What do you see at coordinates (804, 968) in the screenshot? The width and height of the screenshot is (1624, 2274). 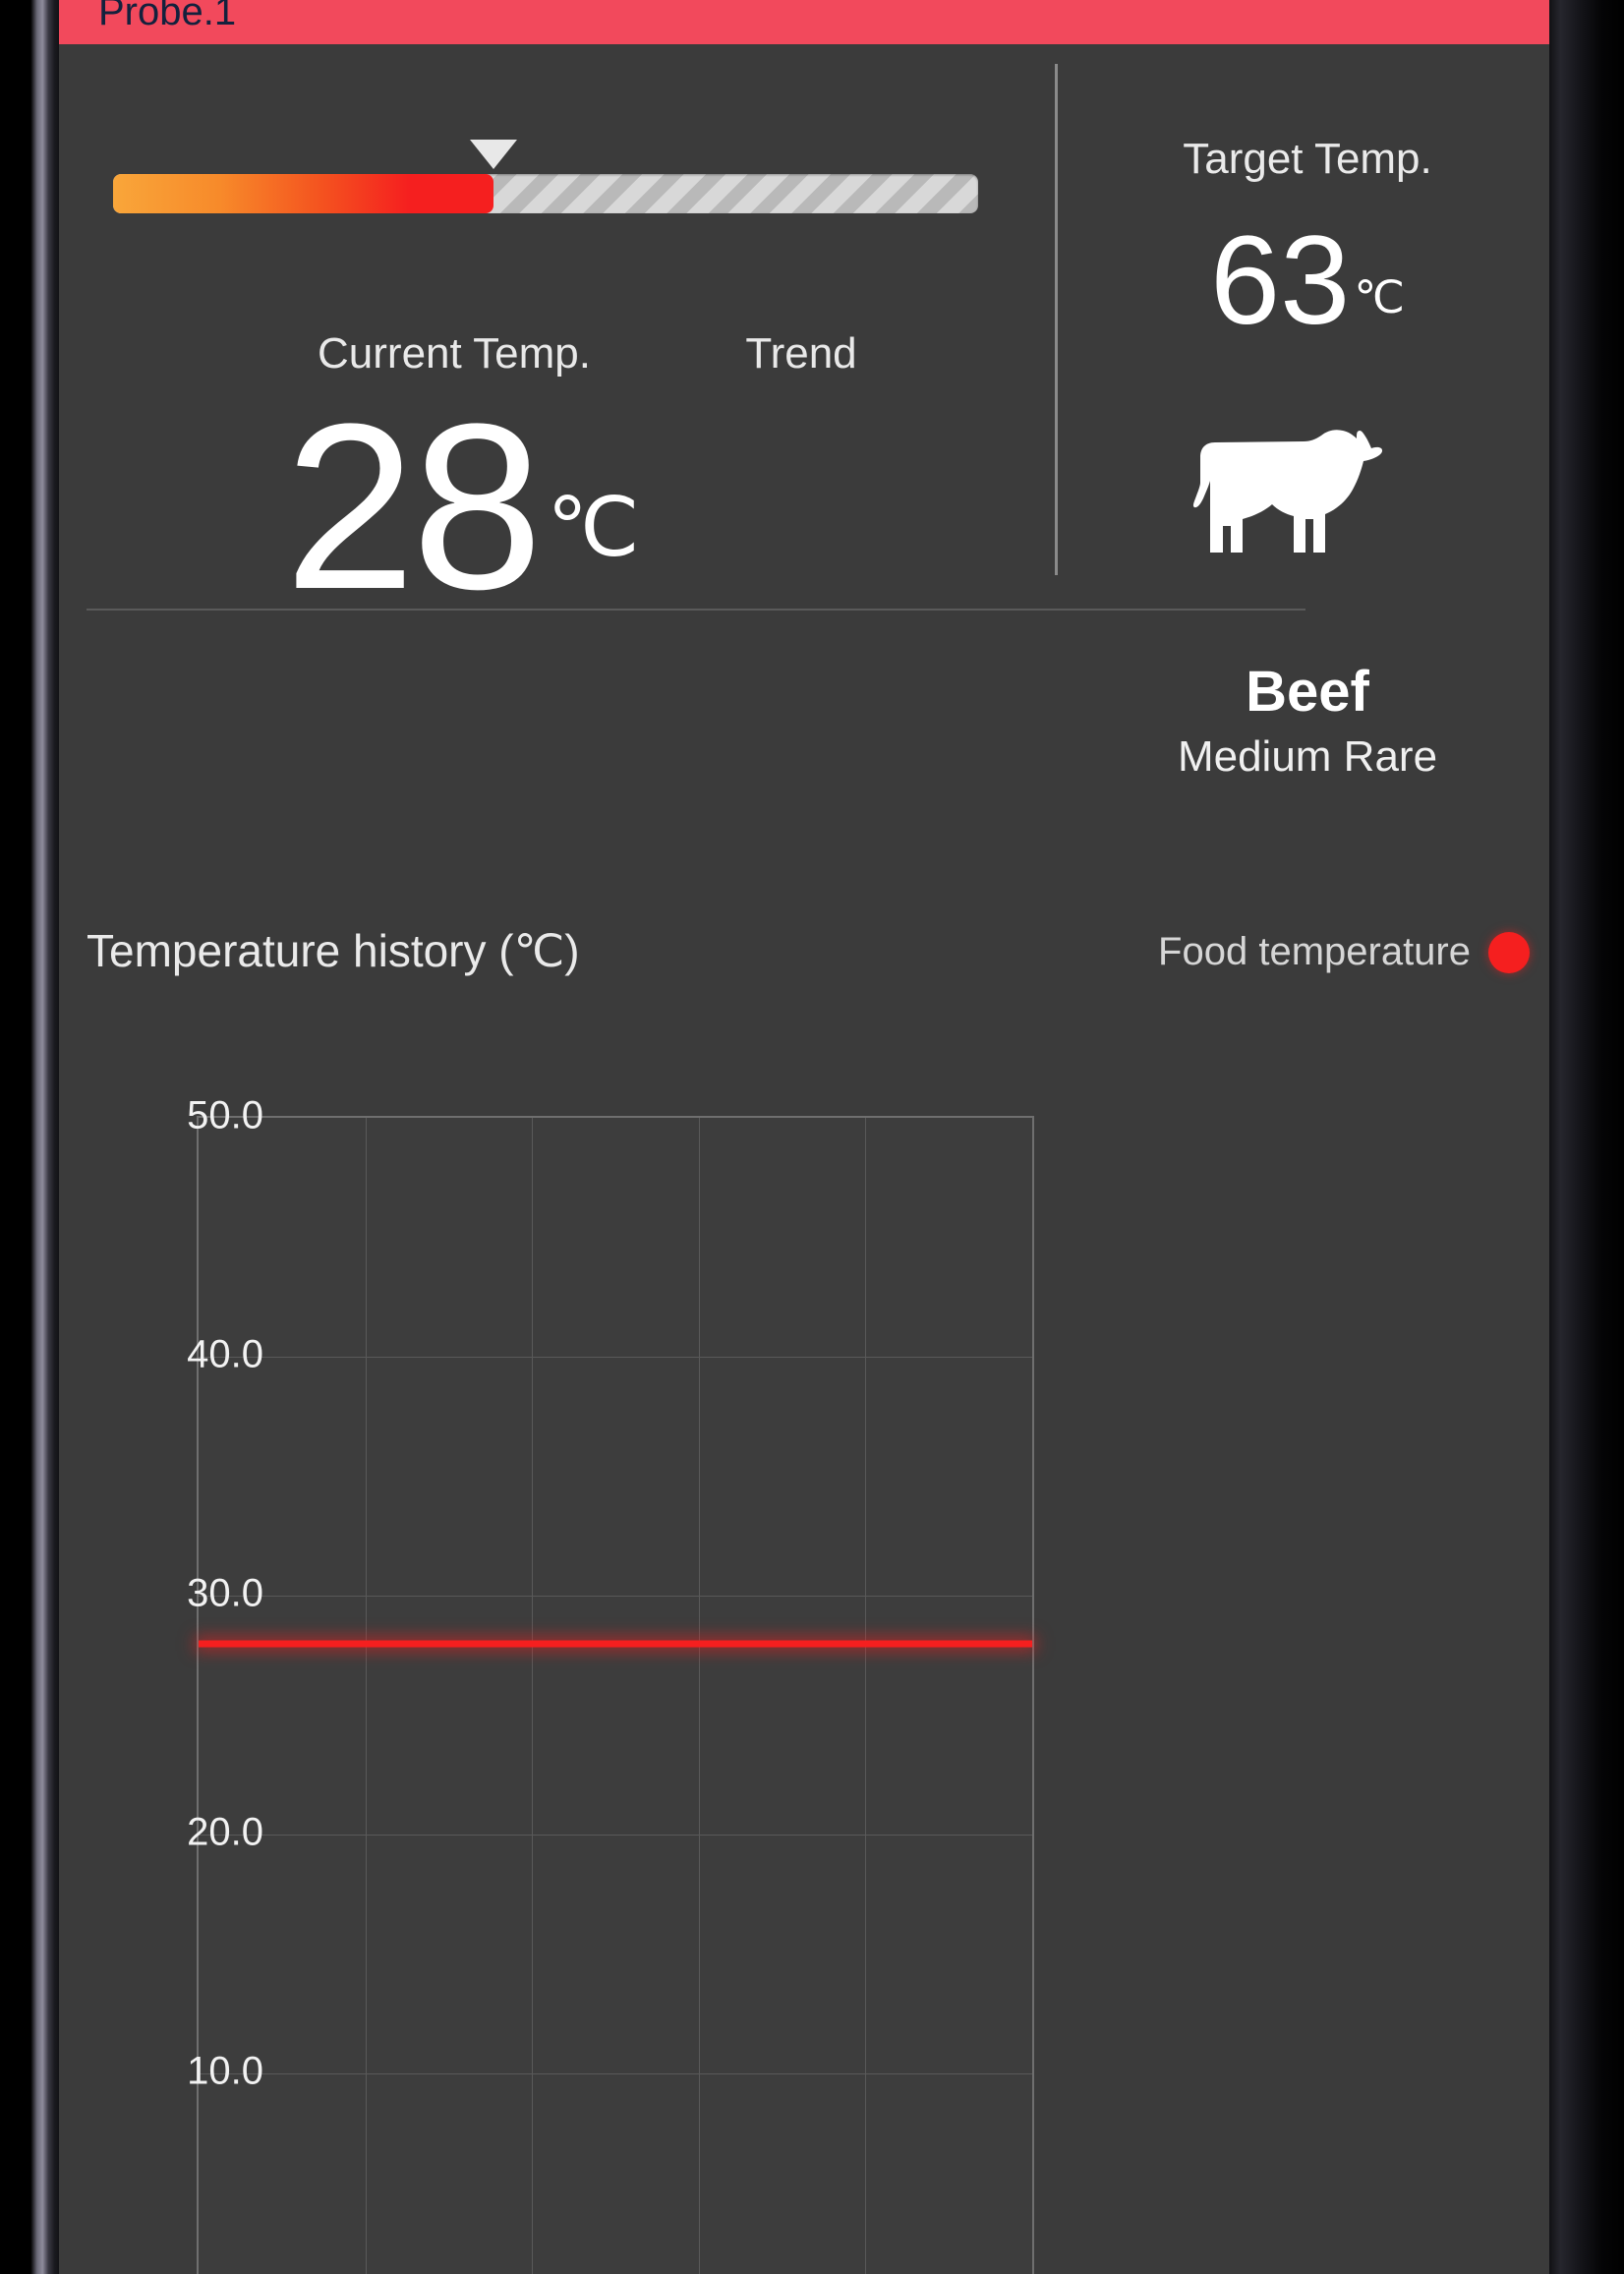 I see `chart-header: Temperature history (℃) Food temperature` at bounding box center [804, 968].